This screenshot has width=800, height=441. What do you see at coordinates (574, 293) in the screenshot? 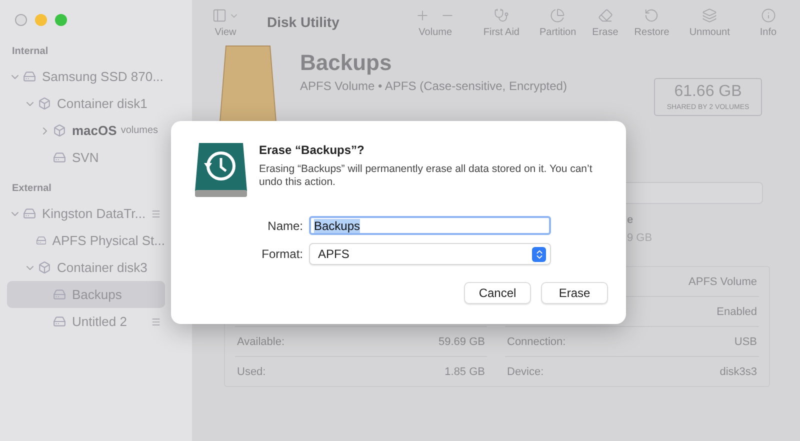
I see `erase-button: Erase` at bounding box center [574, 293].